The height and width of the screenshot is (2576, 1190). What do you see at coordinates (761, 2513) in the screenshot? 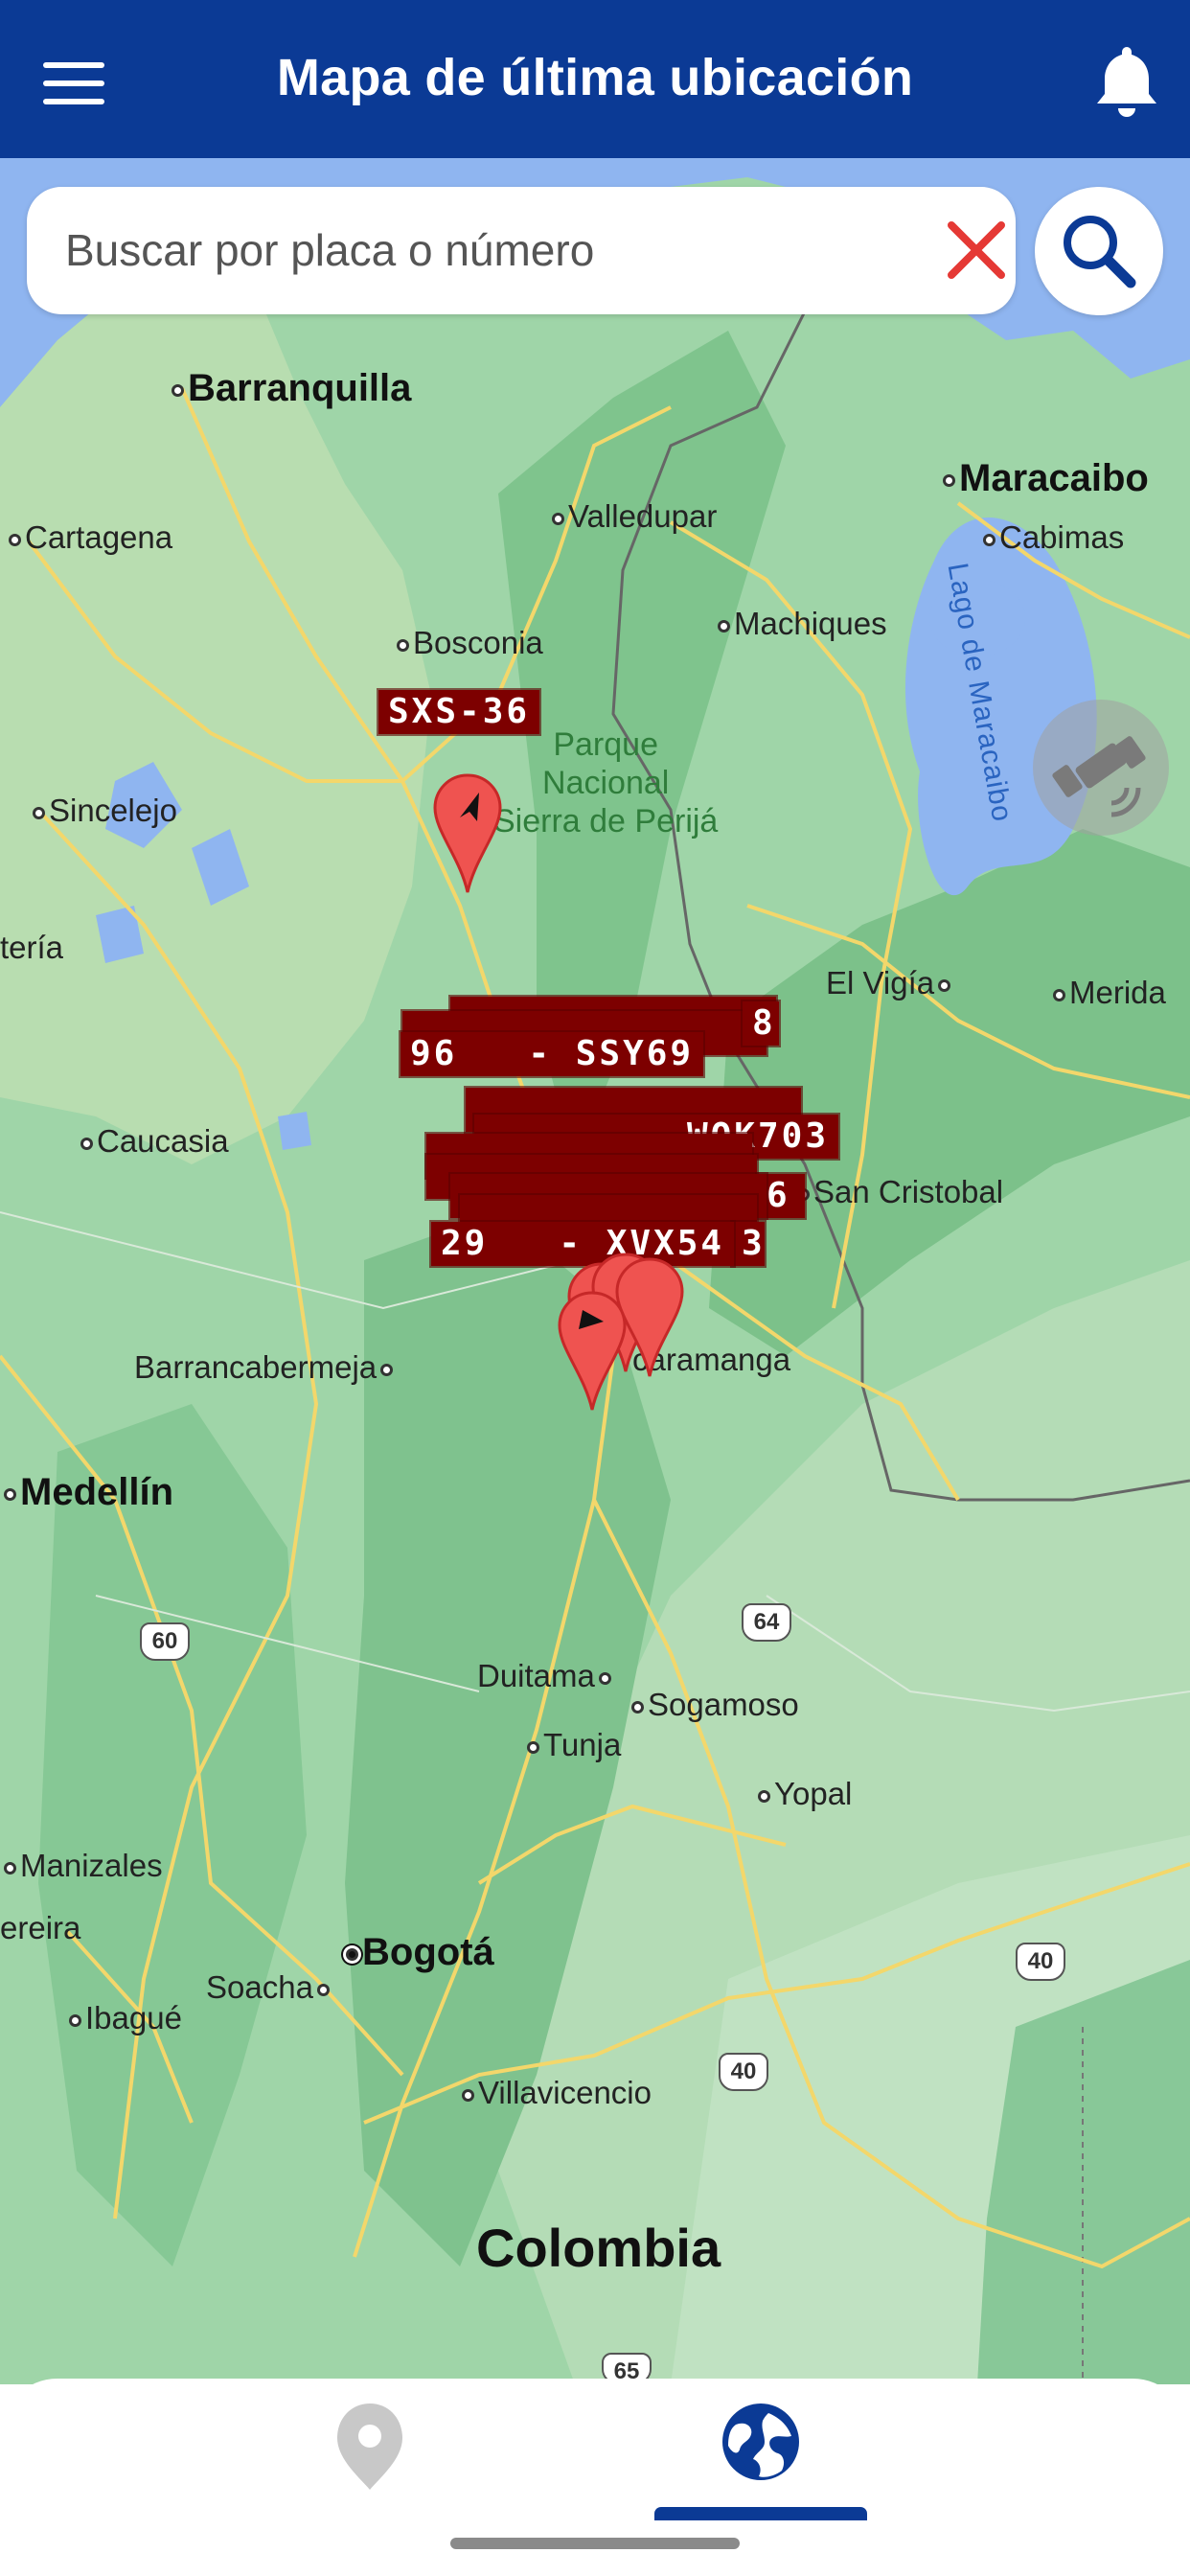
I see `active-tab-indicator` at bounding box center [761, 2513].